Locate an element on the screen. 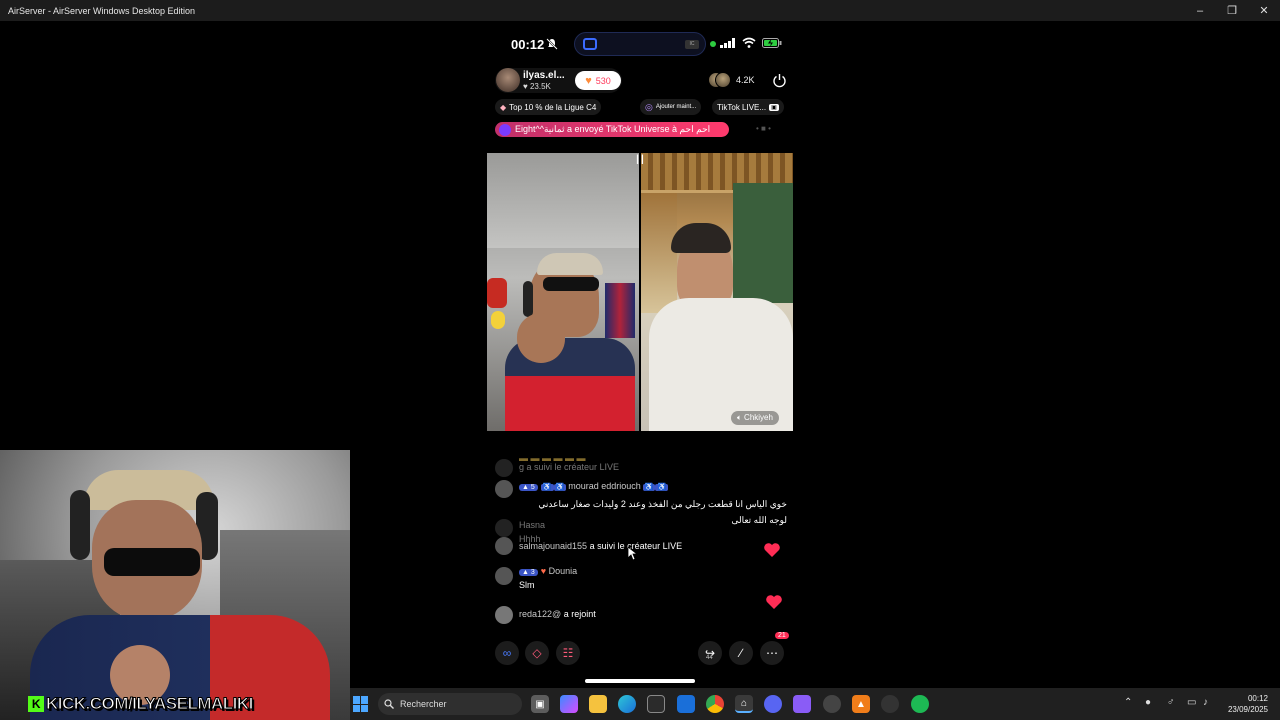 The width and height of the screenshot is (1280, 720). apps-button: ☷ is located at coordinates (568, 653).